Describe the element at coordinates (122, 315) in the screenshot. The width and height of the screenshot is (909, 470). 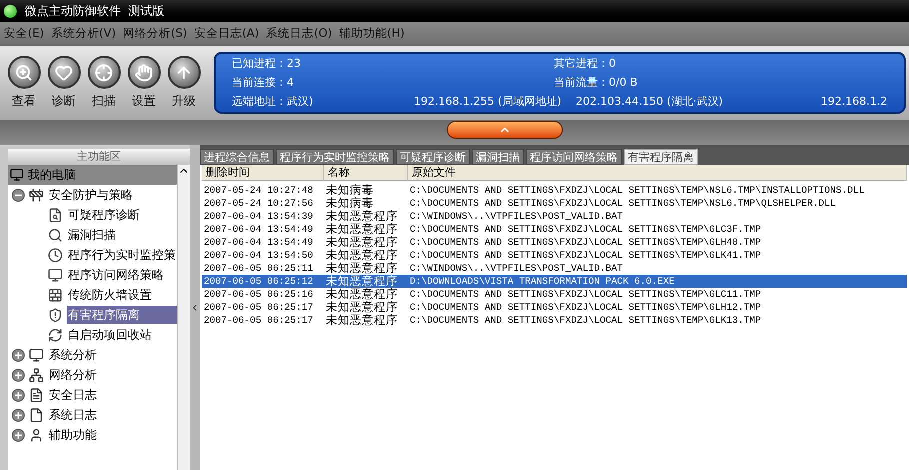
I see `tree-item: 有害程序隔离` at that location.